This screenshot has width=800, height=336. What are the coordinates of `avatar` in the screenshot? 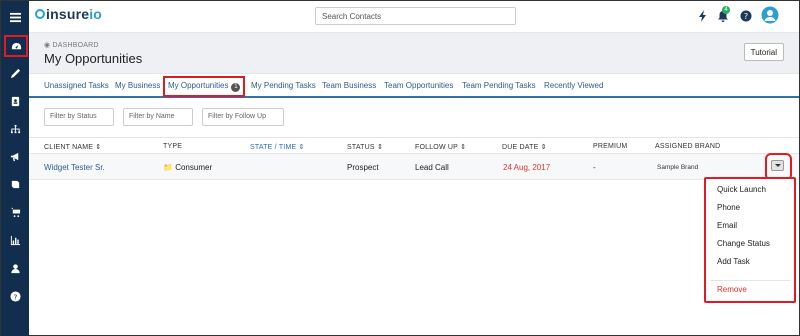 It's located at (770, 15).